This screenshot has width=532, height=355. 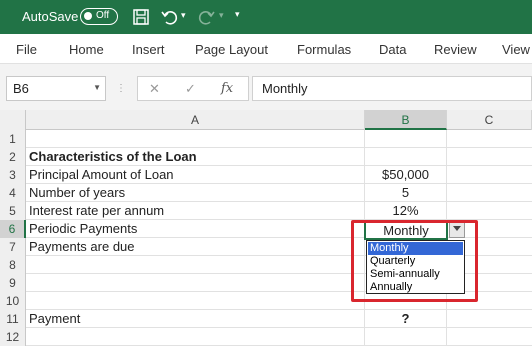 I want to click on more-options-icon: ⋮, so click(x=121, y=88).